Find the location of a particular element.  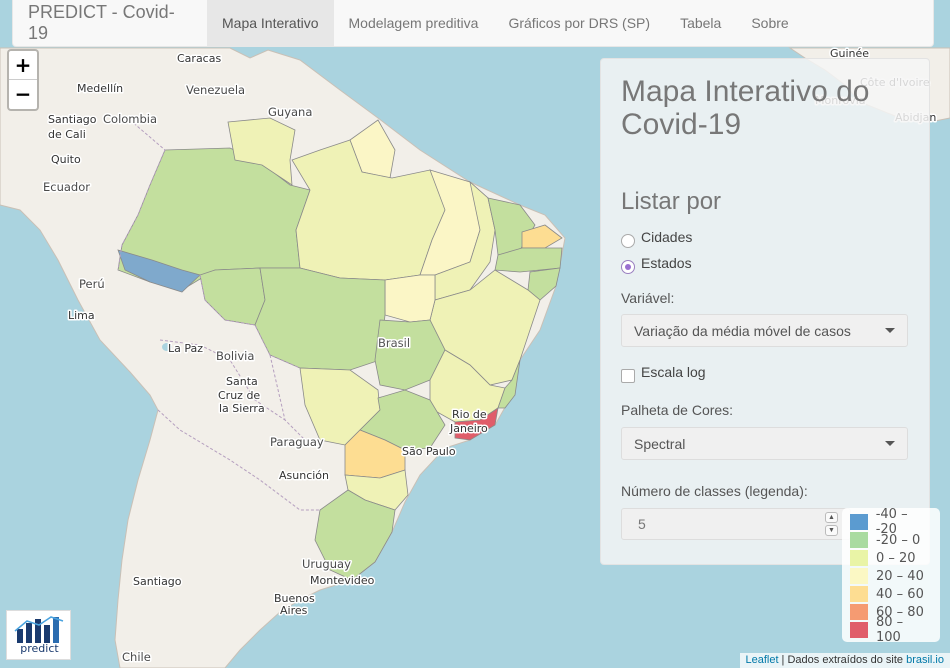

brand-title: PREDICT - Covid-19 is located at coordinates (110, 23).